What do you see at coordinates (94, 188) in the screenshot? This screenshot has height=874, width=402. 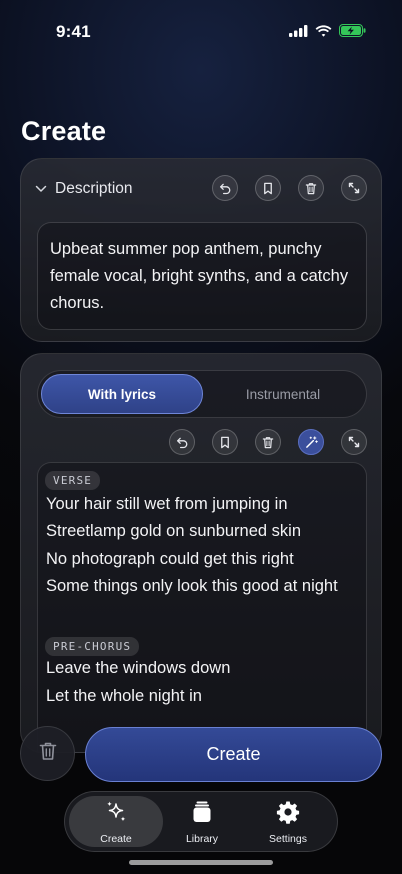 I see `description-title: Description` at bounding box center [94, 188].